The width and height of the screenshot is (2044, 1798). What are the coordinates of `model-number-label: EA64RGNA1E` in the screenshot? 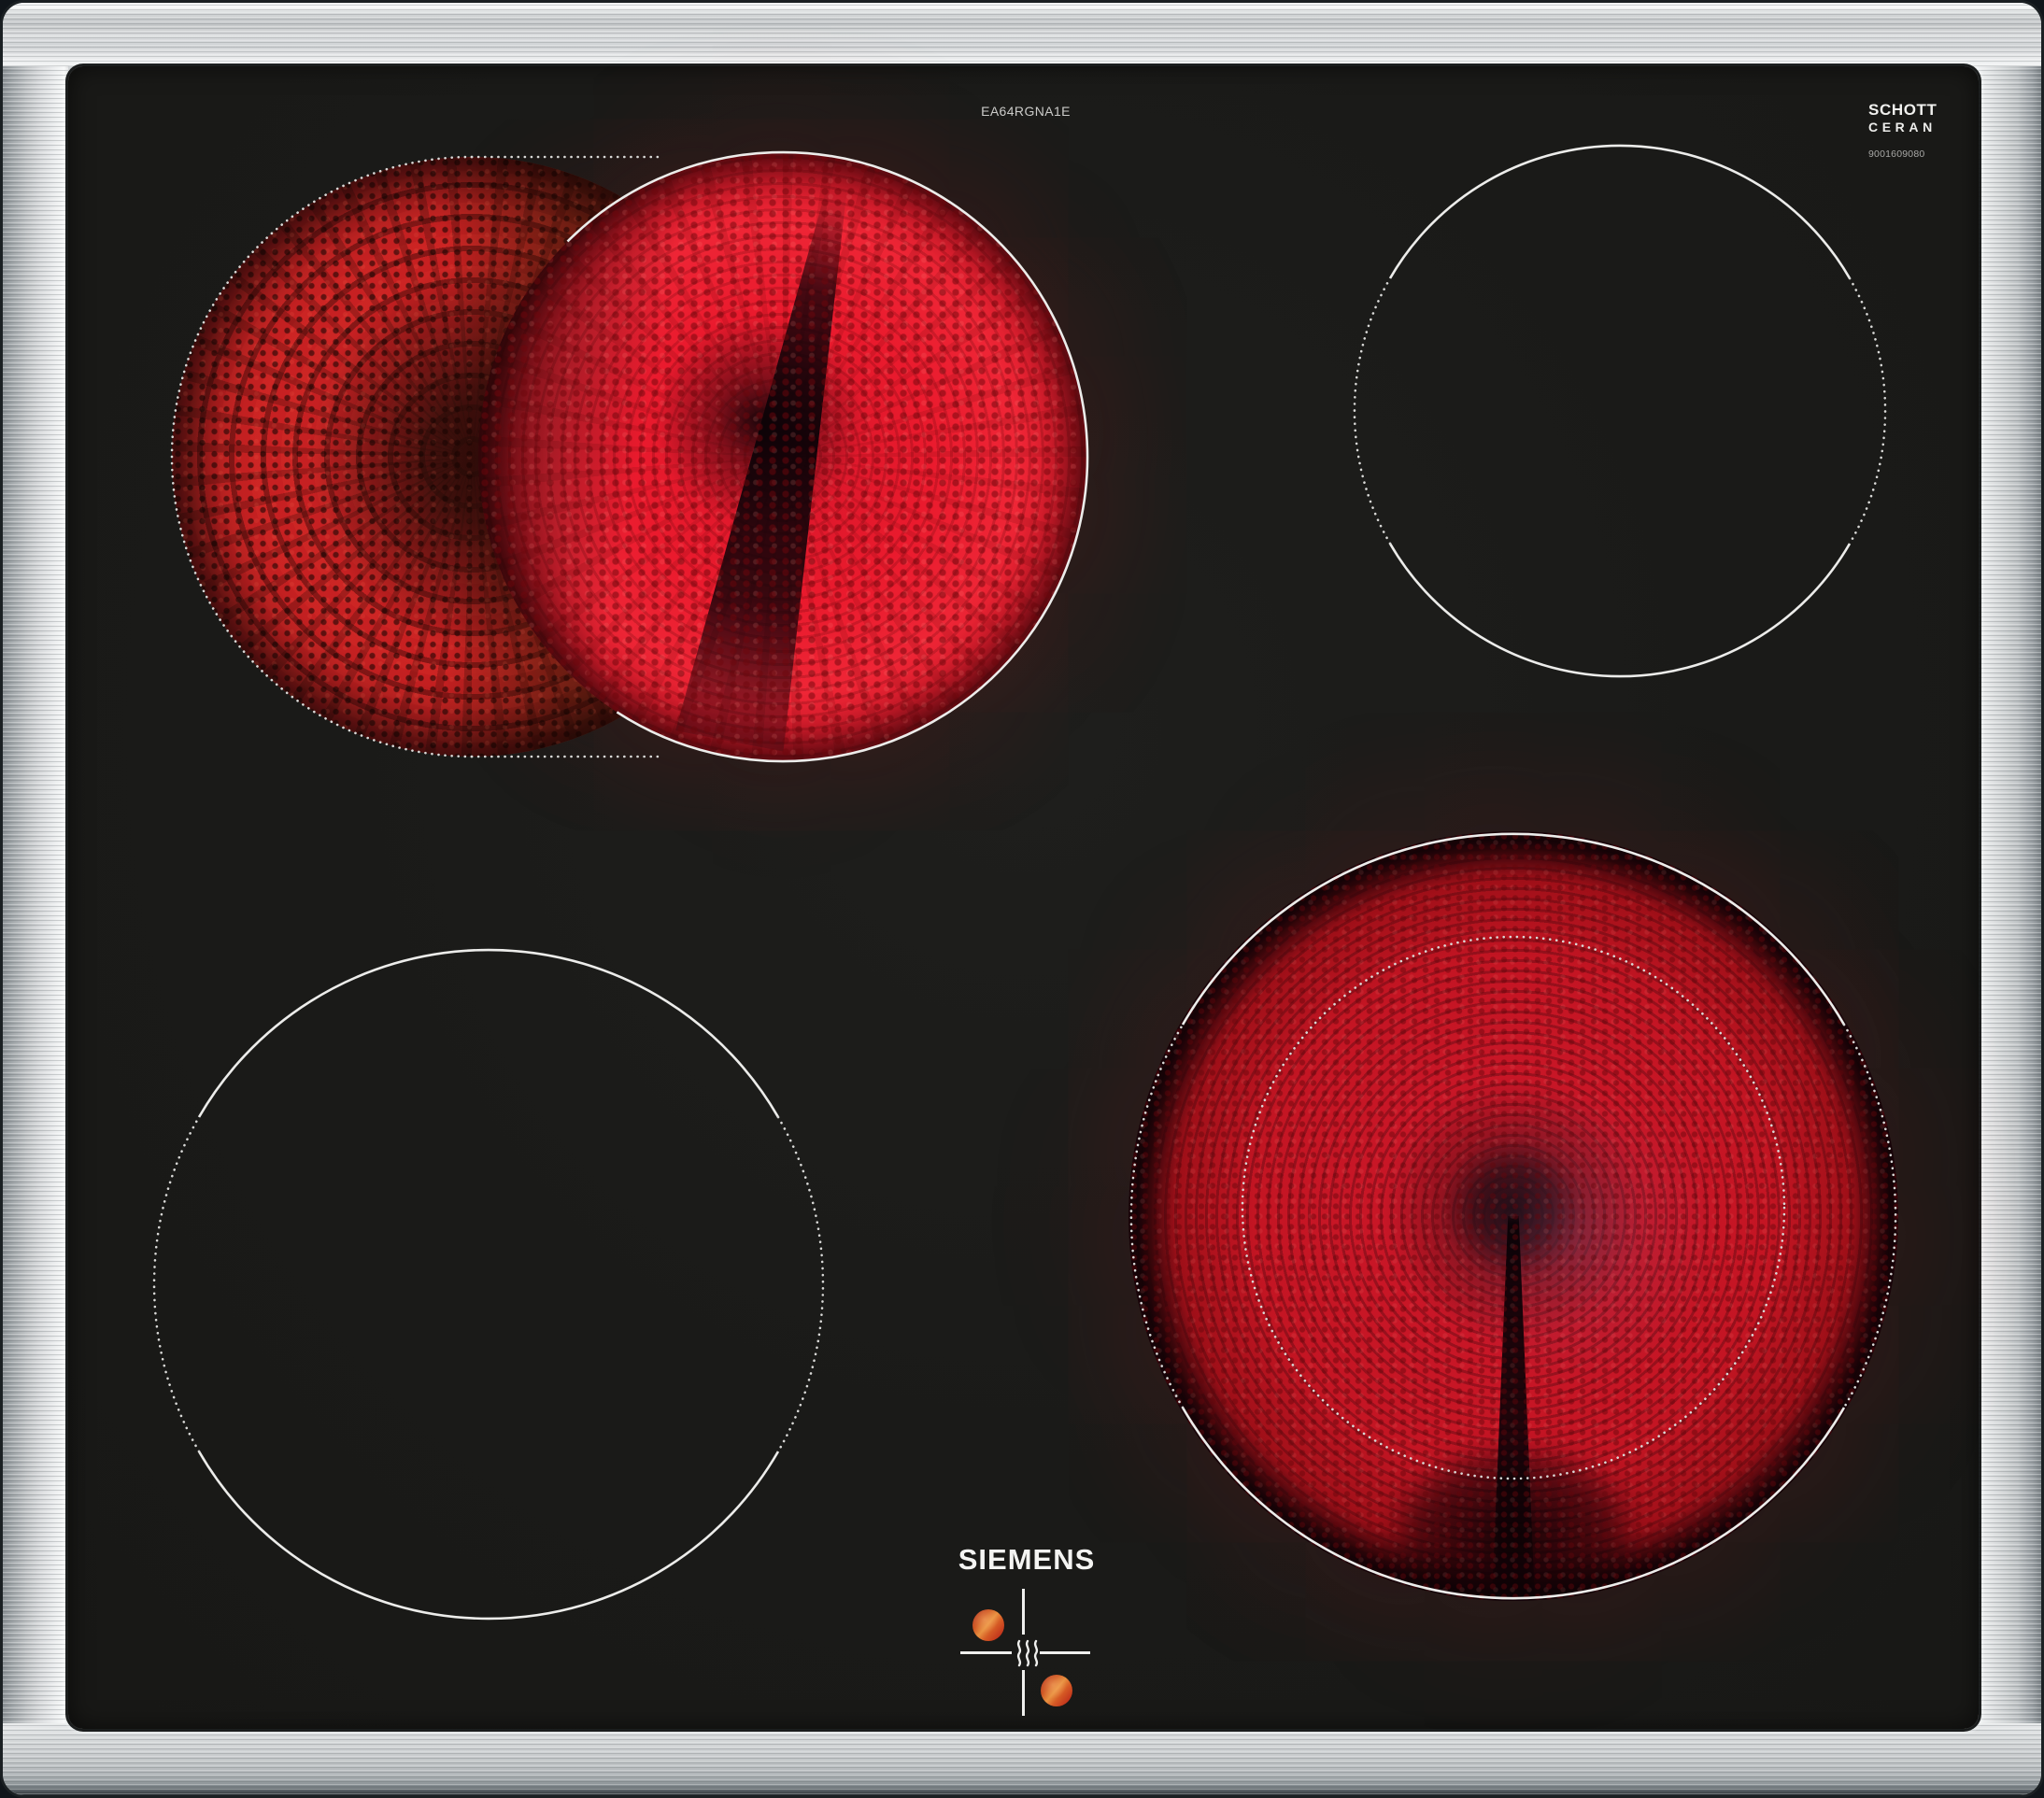 It's located at (1026, 111).